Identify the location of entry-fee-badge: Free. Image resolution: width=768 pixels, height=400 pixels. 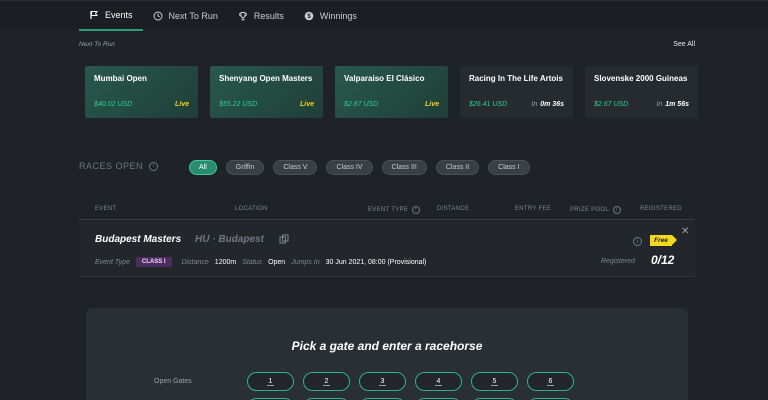
(663, 240).